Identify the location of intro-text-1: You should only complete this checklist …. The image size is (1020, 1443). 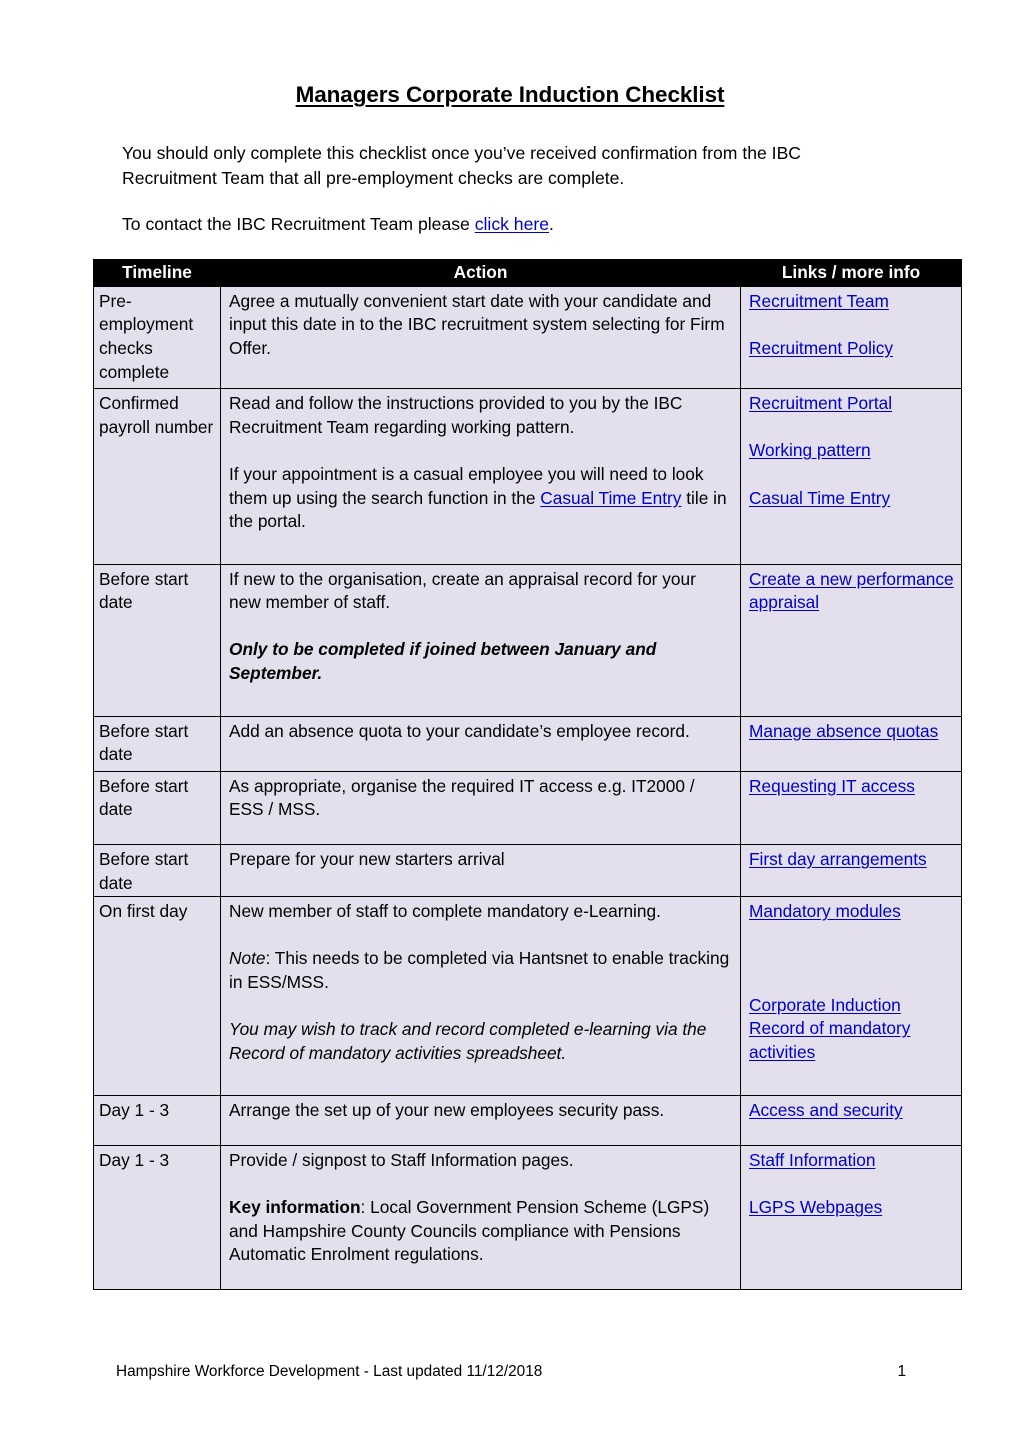
(462, 165).